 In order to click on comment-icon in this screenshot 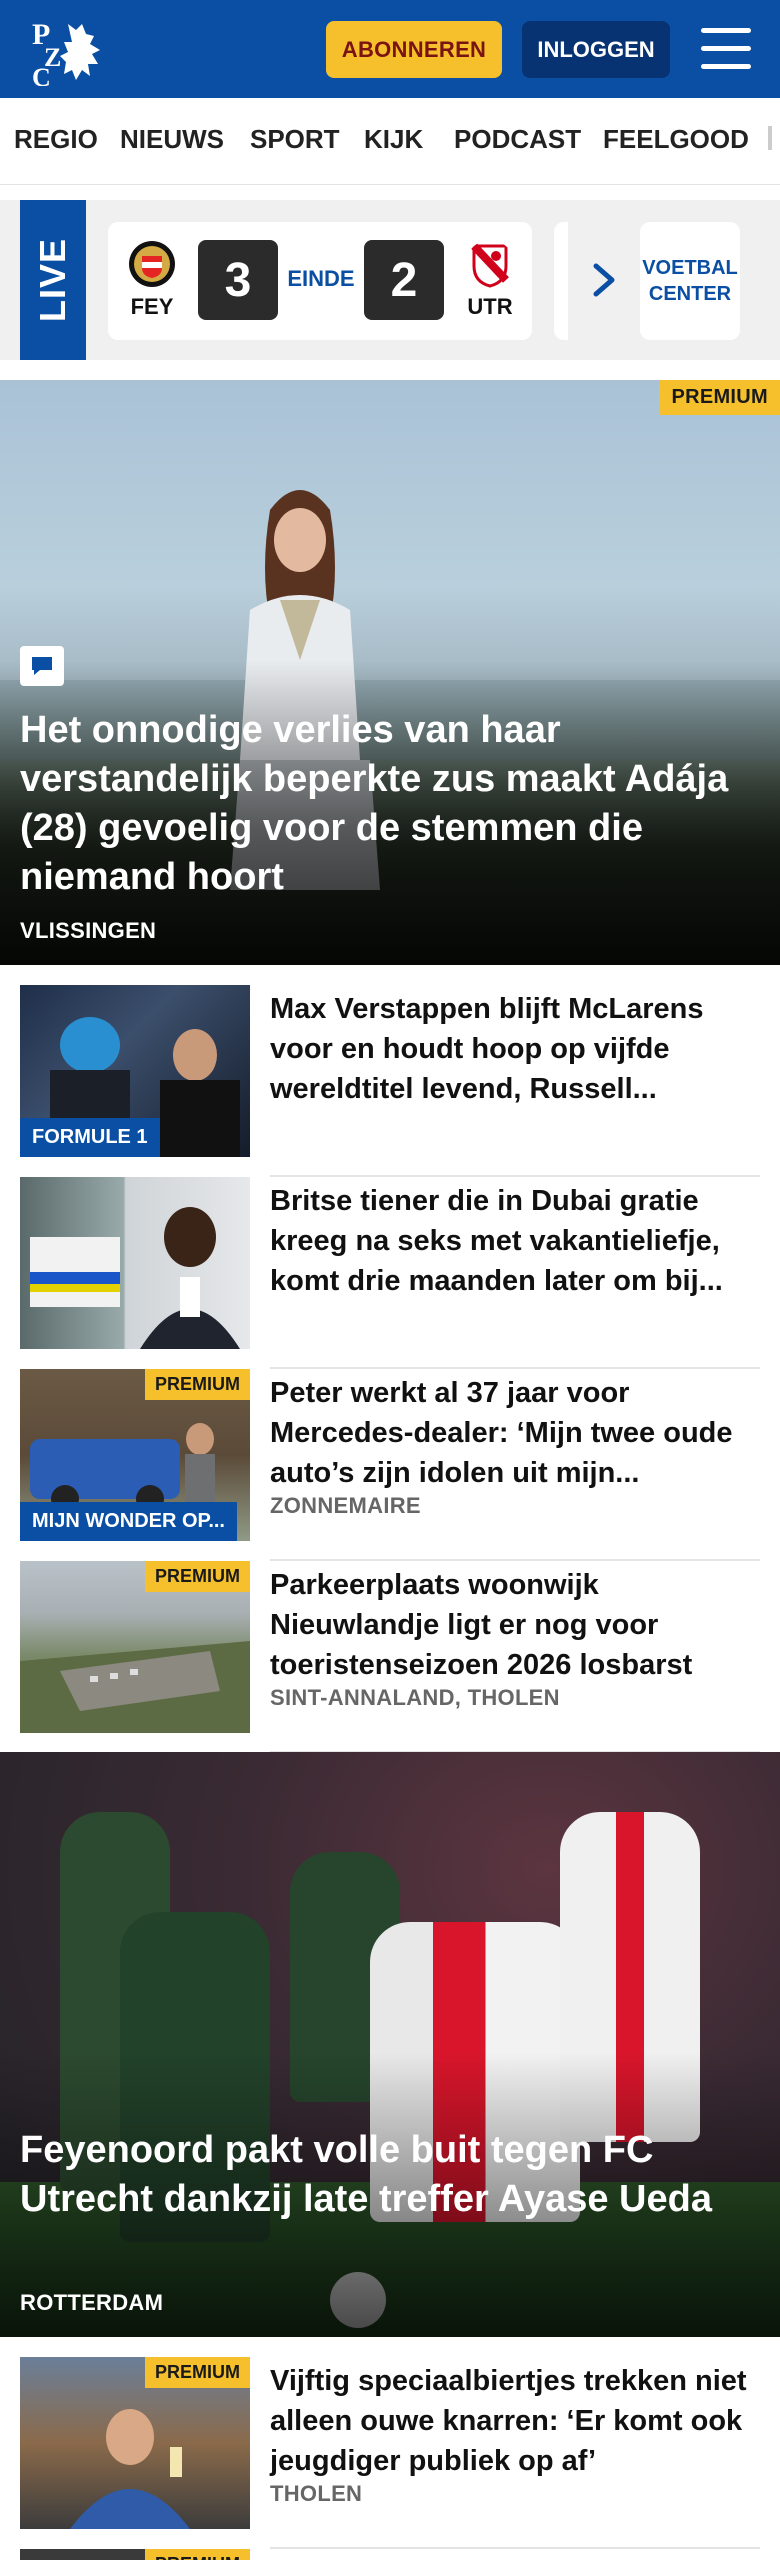, I will do `click(42, 666)`.